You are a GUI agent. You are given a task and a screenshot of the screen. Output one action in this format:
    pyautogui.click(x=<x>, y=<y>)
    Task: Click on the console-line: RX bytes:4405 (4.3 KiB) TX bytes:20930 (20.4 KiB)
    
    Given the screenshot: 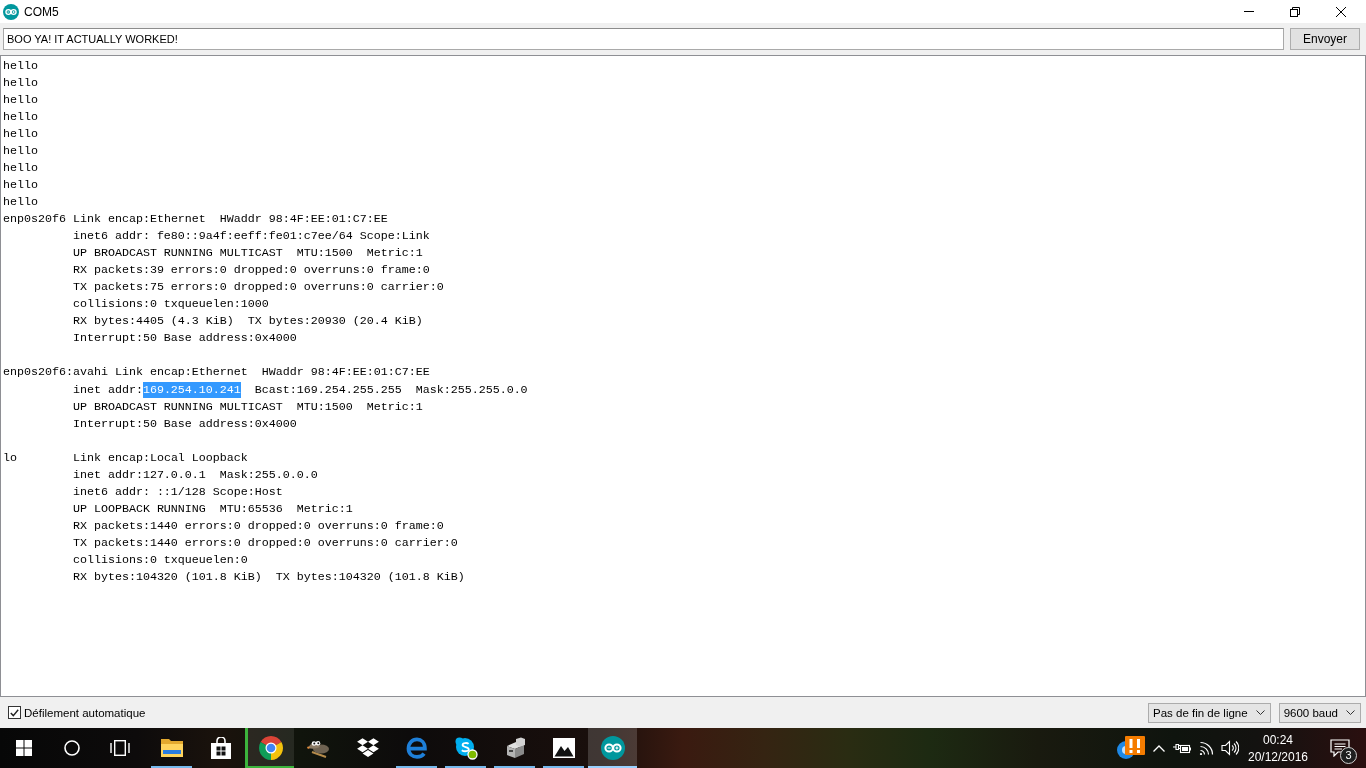 What is the action you would take?
    pyautogui.click(x=247, y=321)
    